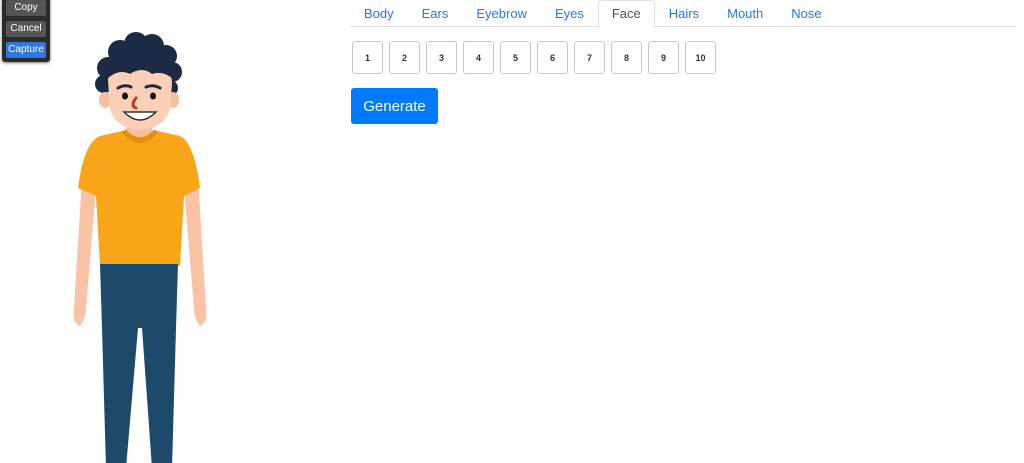 Image resolution: width=1024 pixels, height=463 pixels. What do you see at coordinates (26, 50) in the screenshot?
I see `capture-button: Capture` at bounding box center [26, 50].